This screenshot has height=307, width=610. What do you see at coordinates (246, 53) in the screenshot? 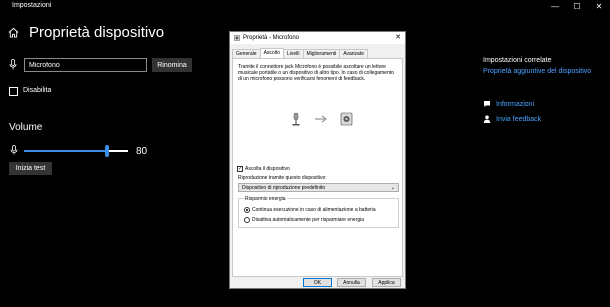
I see `tab-generale: Generale` at bounding box center [246, 53].